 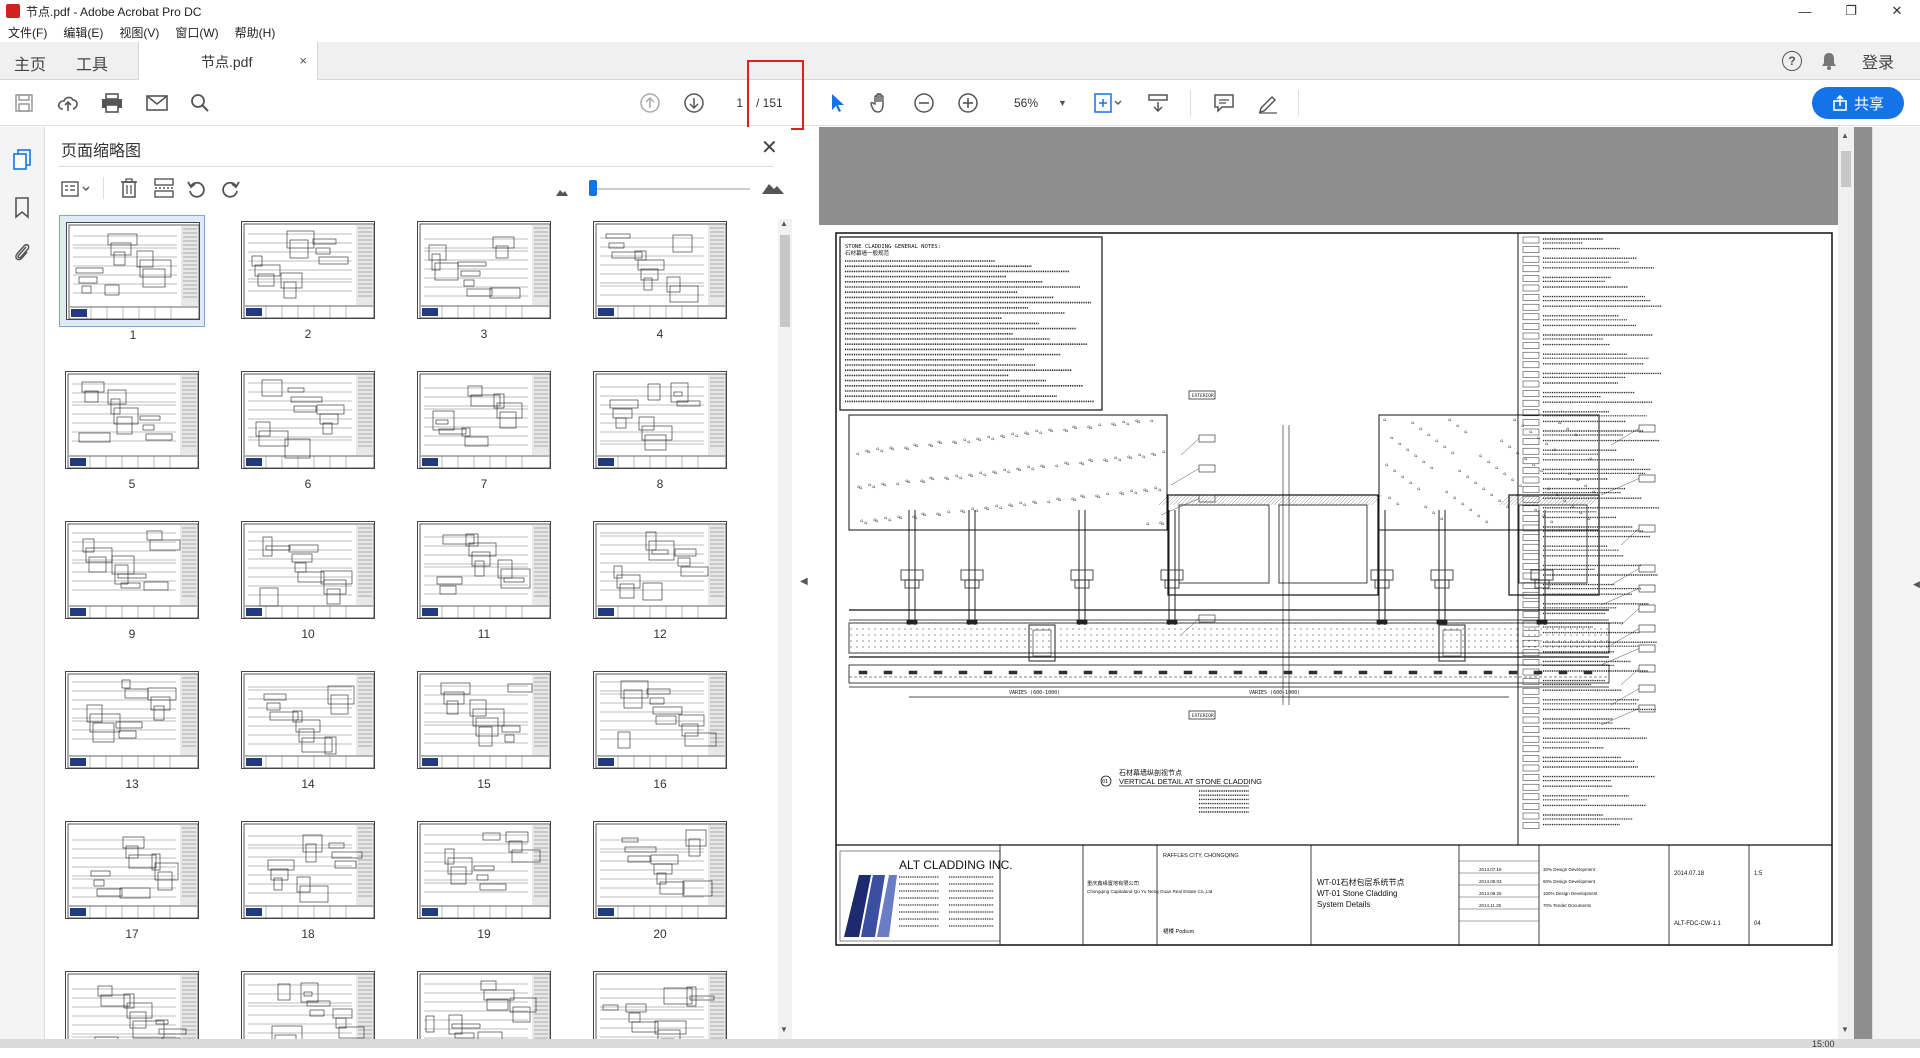 What do you see at coordinates (1897, 11) in the screenshot?
I see `close-window-button: ✕` at bounding box center [1897, 11].